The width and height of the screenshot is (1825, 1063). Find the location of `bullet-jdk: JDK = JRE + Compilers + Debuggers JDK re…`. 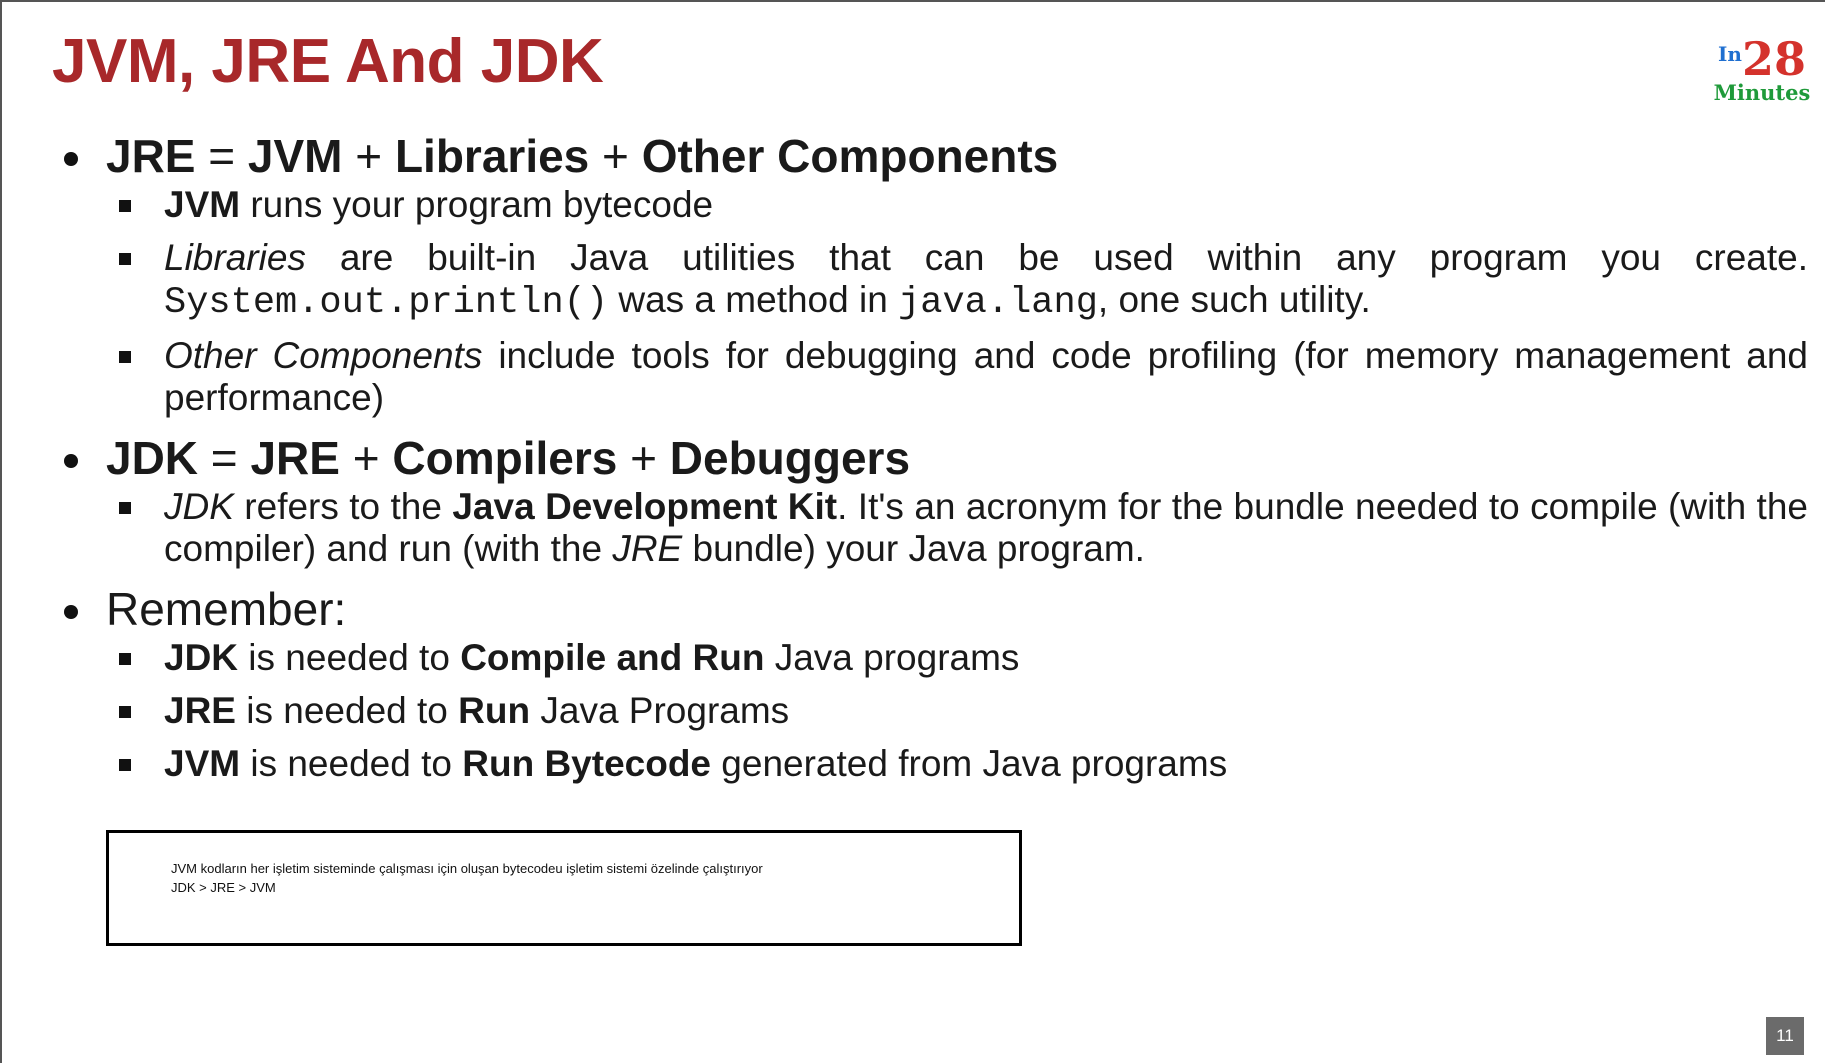

bullet-jdk: JDK = JRE + Compilers + Debuggers JDK re… is located at coordinates (933, 500).